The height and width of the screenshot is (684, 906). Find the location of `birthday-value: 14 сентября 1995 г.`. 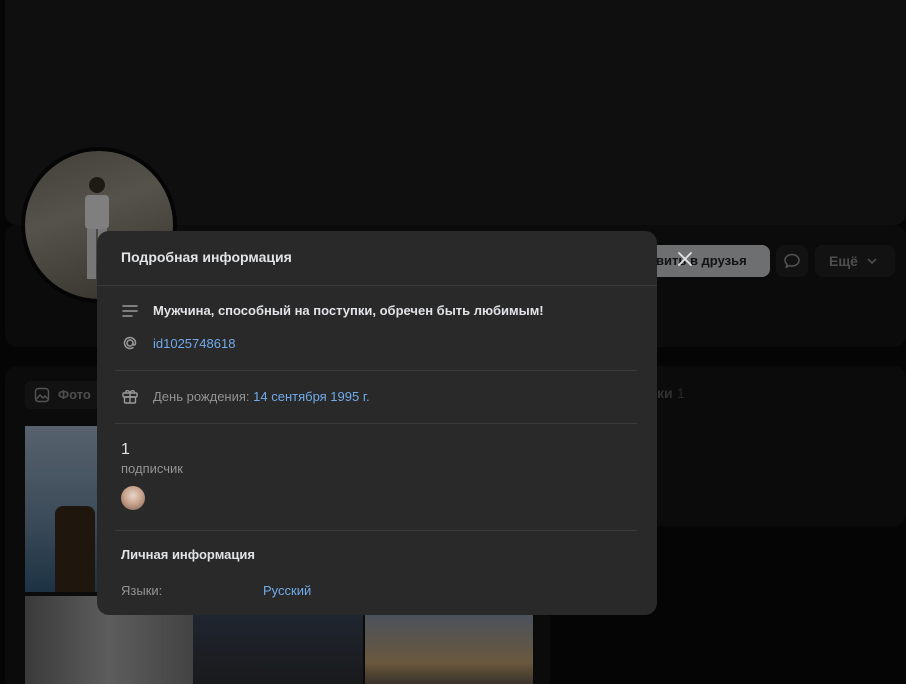

birthday-value: 14 сентября 1995 г. is located at coordinates (311, 396).